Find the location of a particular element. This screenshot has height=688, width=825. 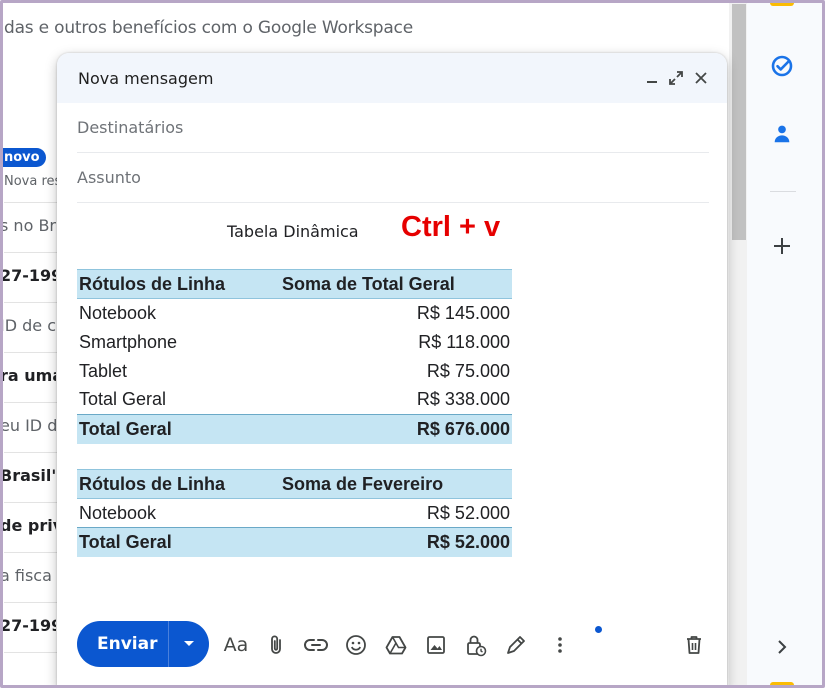

caret-down-icon is located at coordinates (189, 643).